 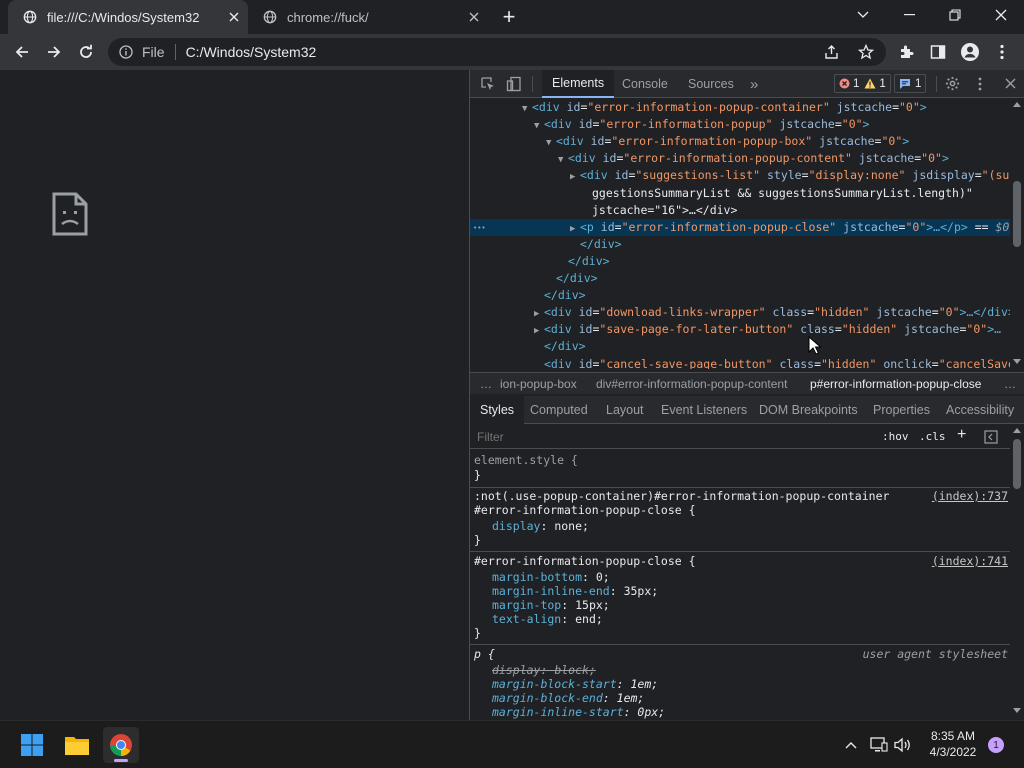 I want to click on css-value: 35px;, so click(x=641, y=591).